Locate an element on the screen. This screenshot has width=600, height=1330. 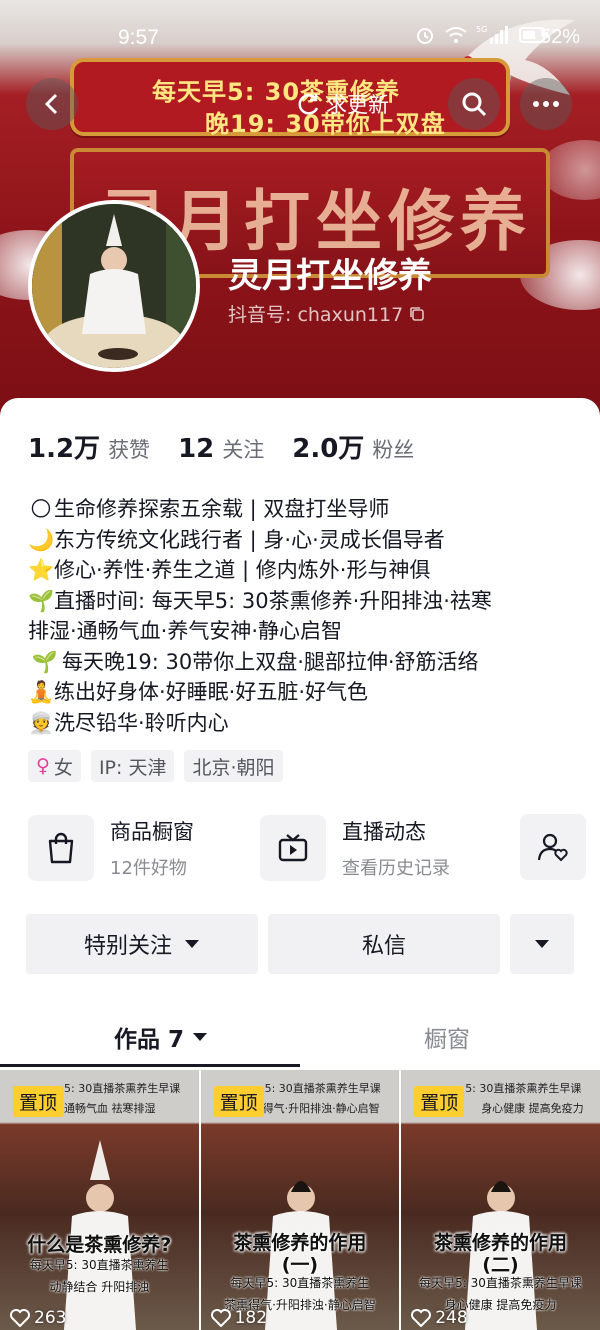
search-icon is located at coordinates (474, 104).